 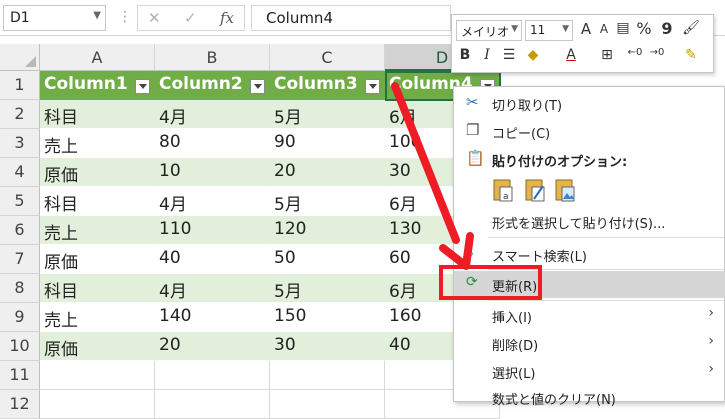 What do you see at coordinates (691, 30) in the screenshot?
I see `format-painter-icon: 🖌` at bounding box center [691, 30].